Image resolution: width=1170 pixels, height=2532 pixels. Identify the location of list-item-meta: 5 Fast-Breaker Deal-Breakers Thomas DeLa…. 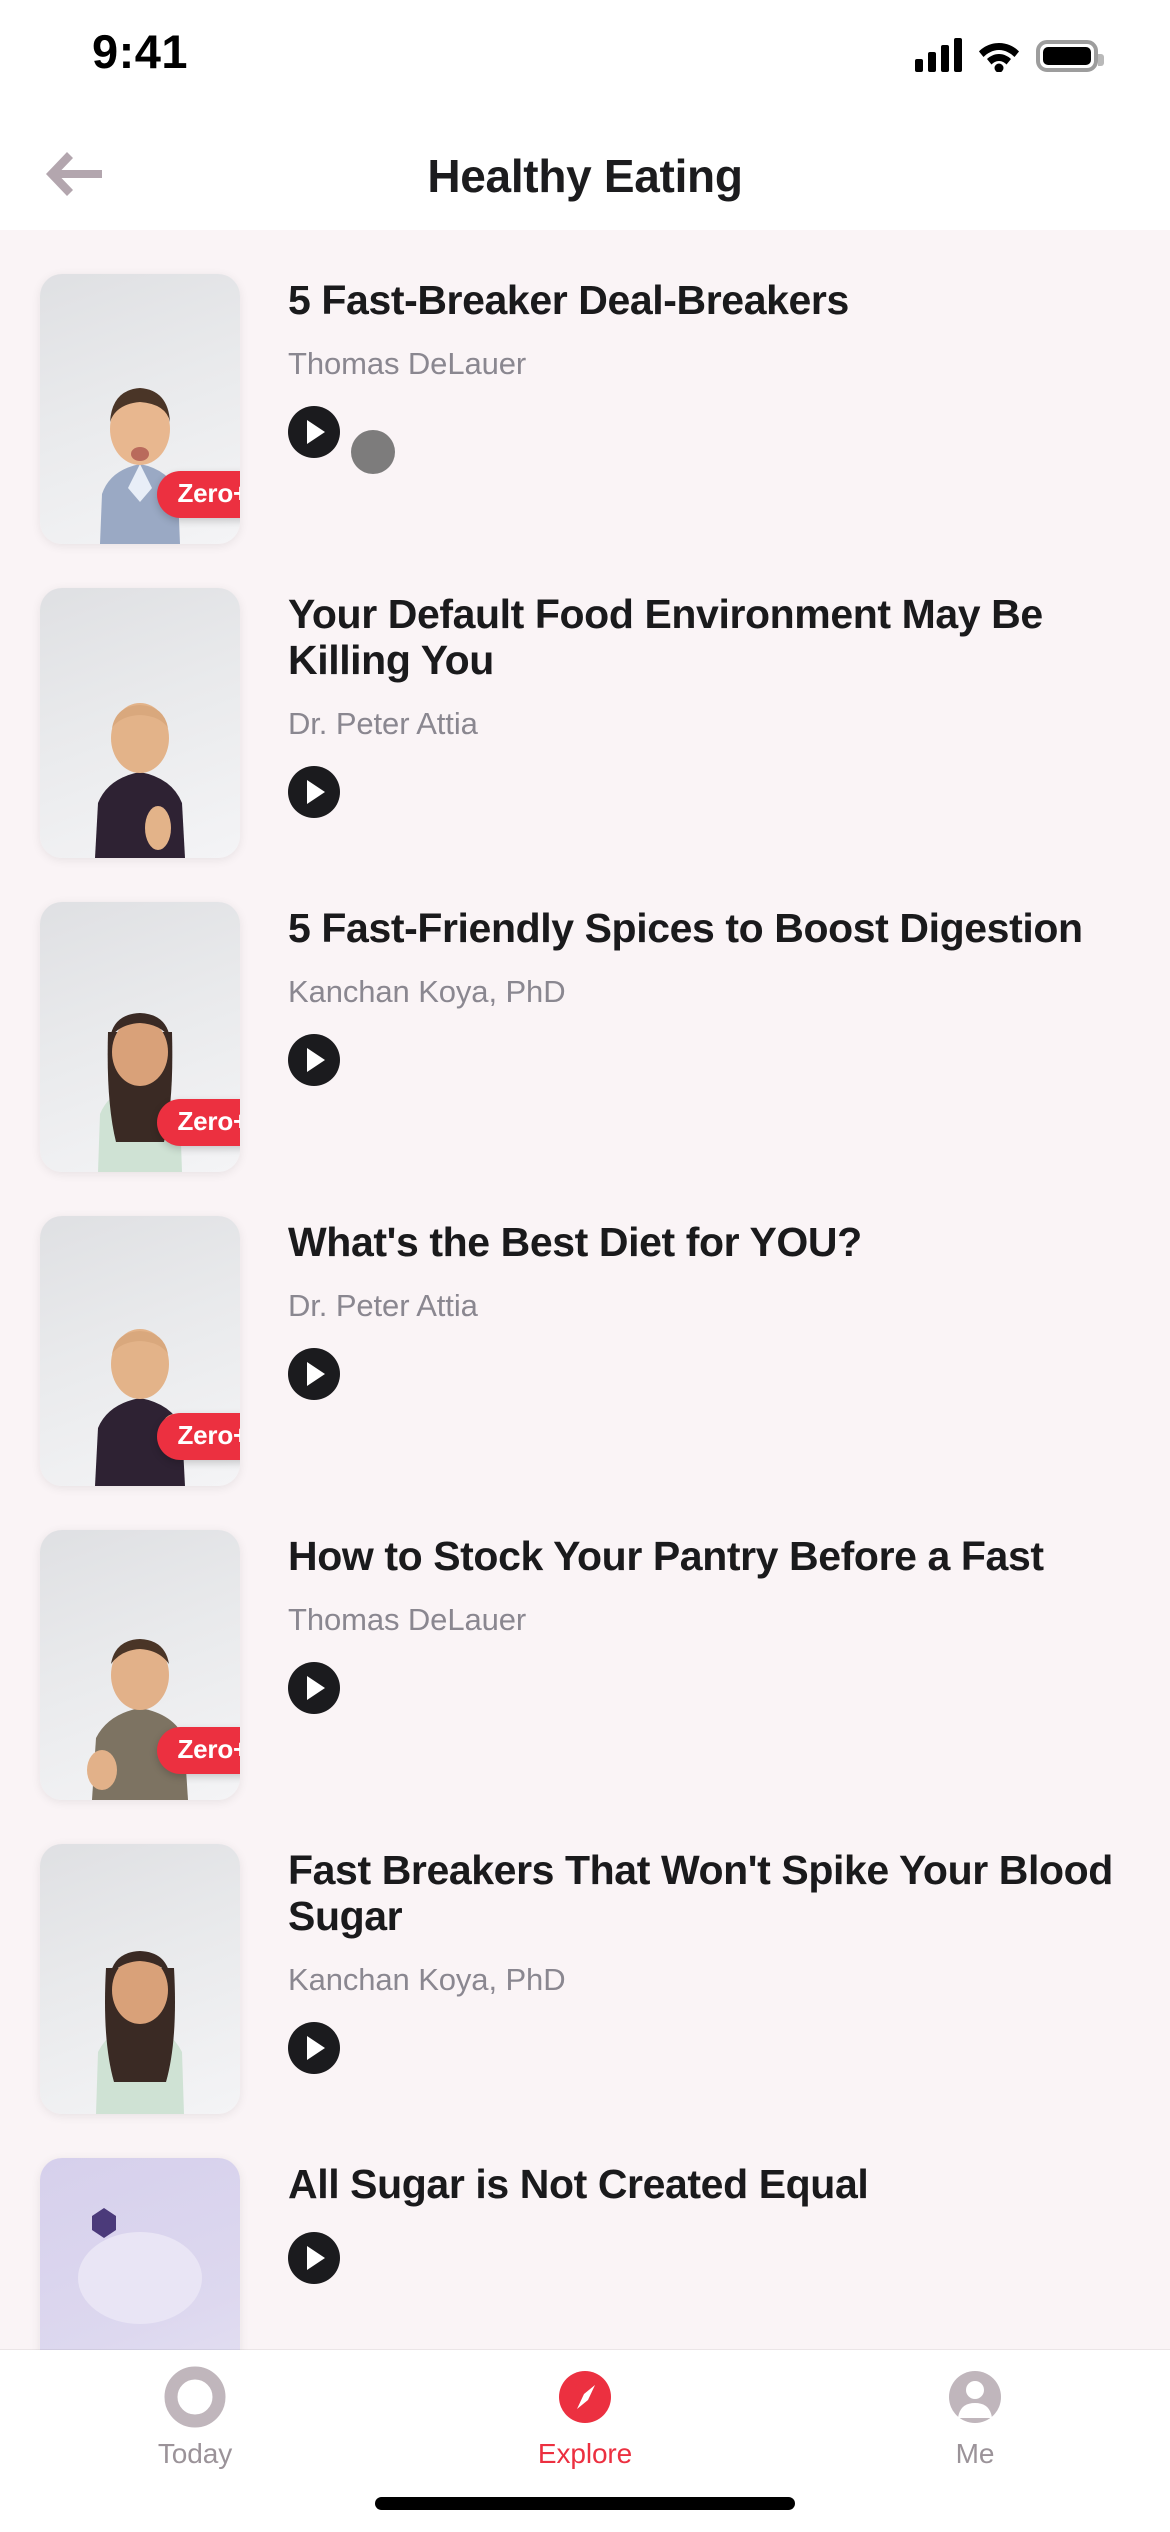
(705, 366).